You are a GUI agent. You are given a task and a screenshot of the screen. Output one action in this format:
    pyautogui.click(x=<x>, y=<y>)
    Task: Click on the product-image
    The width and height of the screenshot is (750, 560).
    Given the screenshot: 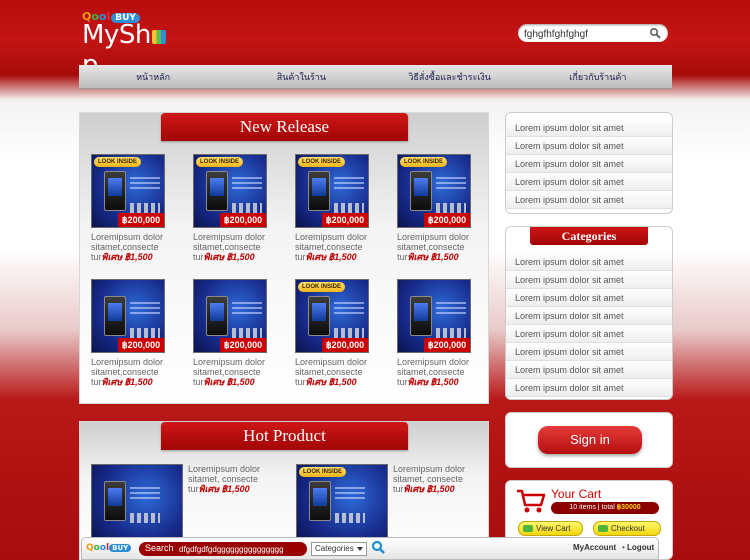 What is the action you would take?
    pyautogui.click(x=137, y=504)
    